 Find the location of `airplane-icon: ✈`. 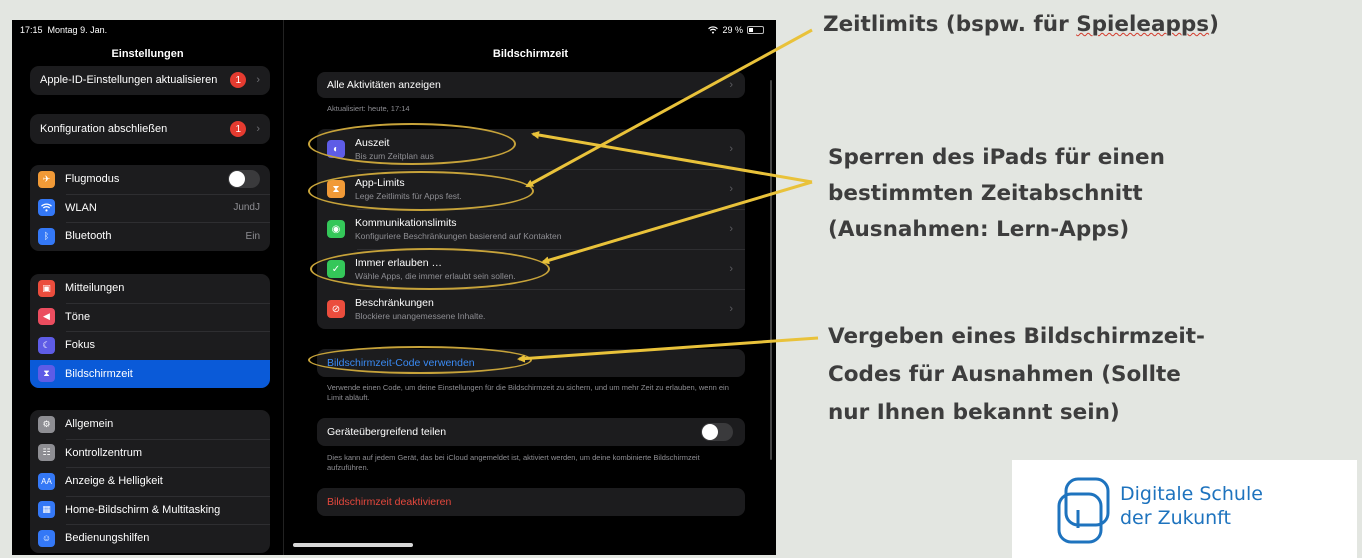

airplane-icon: ✈ is located at coordinates (46, 179).